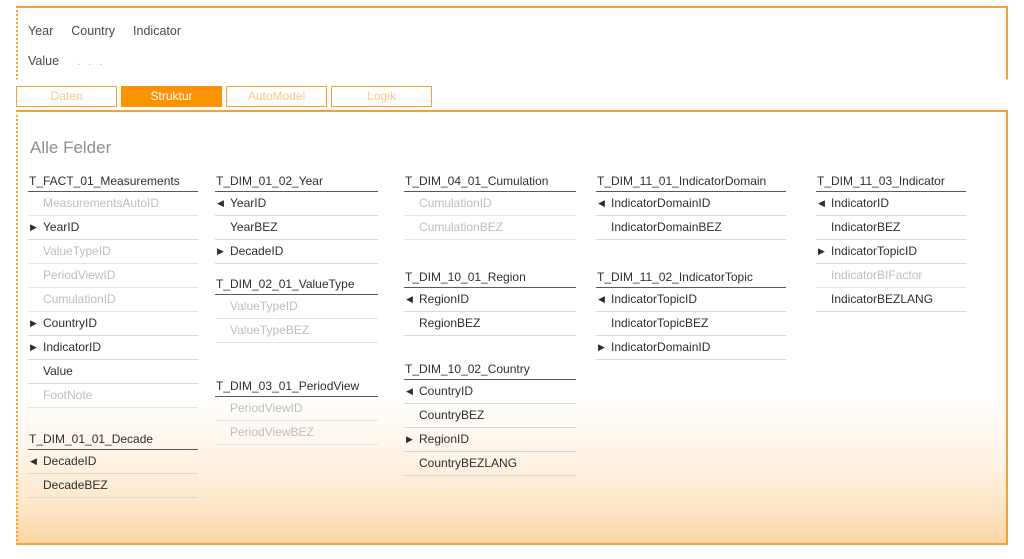 This screenshot has height=559, width=1024. Describe the element at coordinates (66, 61) in the screenshot. I see `filter-row-measures: Value . . .` at that location.